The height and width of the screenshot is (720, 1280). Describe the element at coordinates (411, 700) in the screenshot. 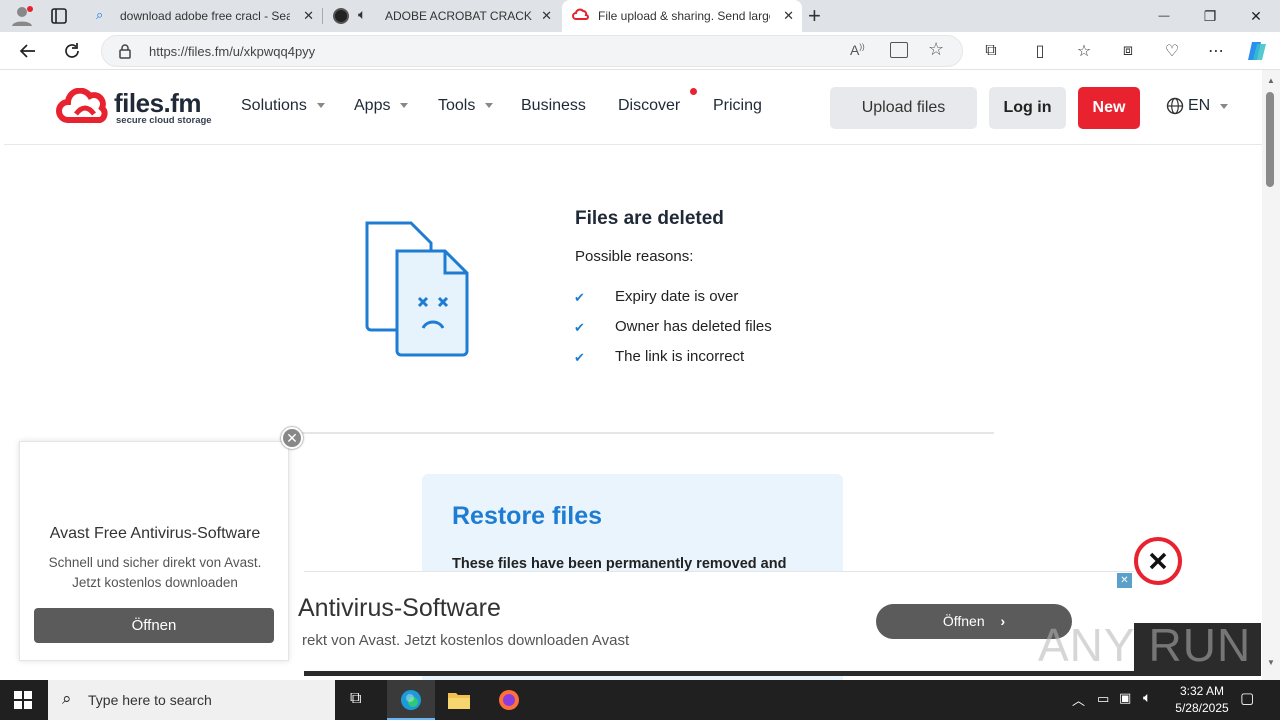

I see `edge-taskbar-icon` at that location.